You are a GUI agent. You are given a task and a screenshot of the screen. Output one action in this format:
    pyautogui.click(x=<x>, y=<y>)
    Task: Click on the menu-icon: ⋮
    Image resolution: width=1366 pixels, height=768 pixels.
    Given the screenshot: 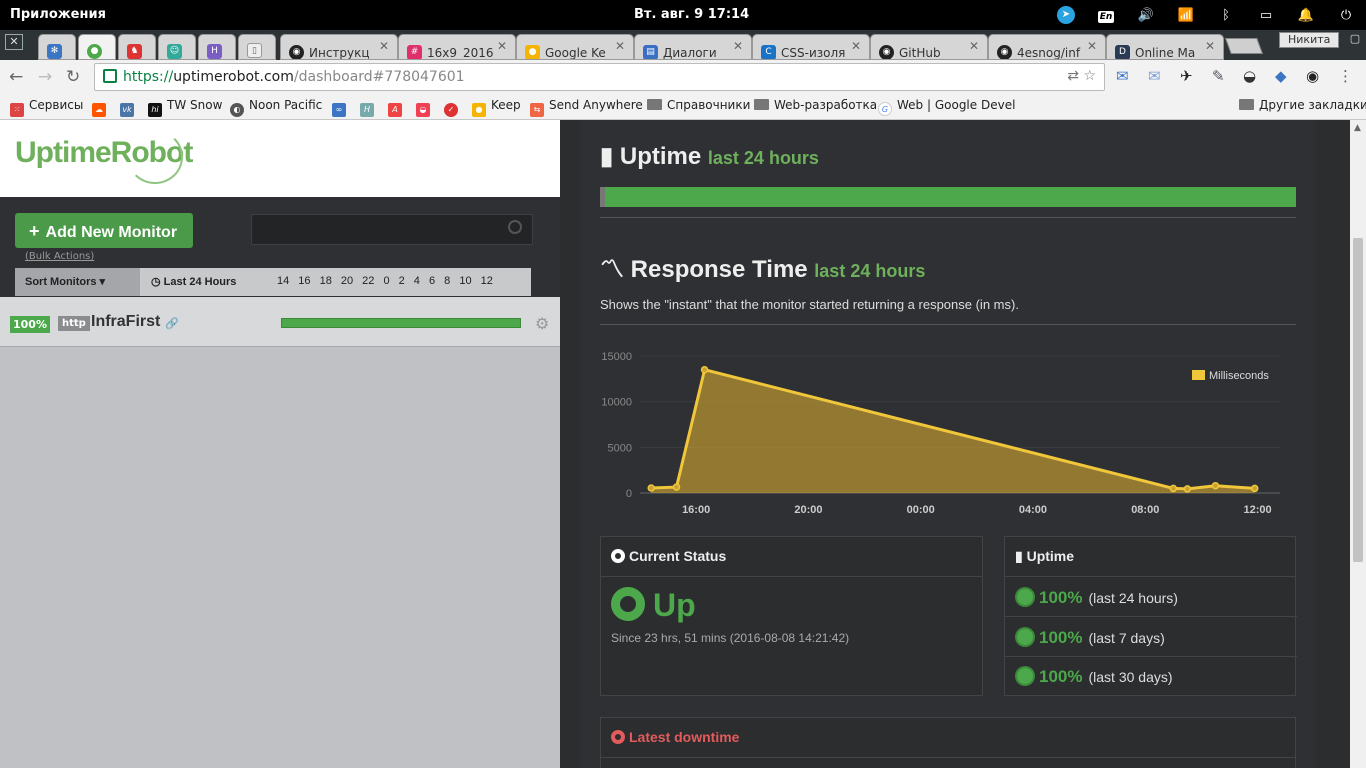 What is the action you would take?
    pyautogui.click(x=1345, y=76)
    